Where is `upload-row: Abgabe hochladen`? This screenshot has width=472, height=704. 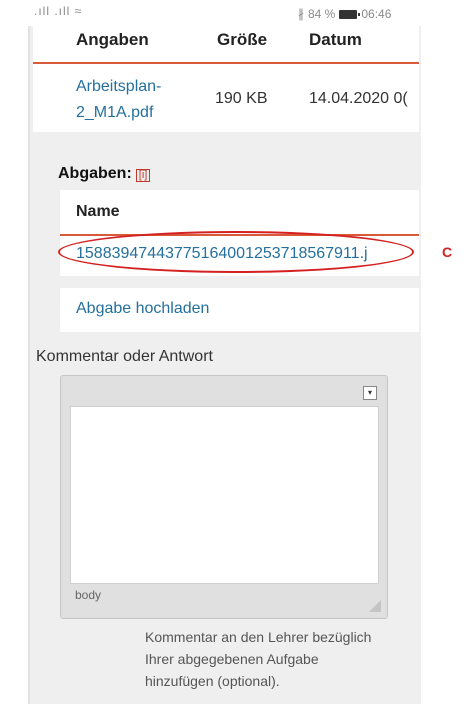
upload-row: Abgabe hochladen is located at coordinates (239, 310).